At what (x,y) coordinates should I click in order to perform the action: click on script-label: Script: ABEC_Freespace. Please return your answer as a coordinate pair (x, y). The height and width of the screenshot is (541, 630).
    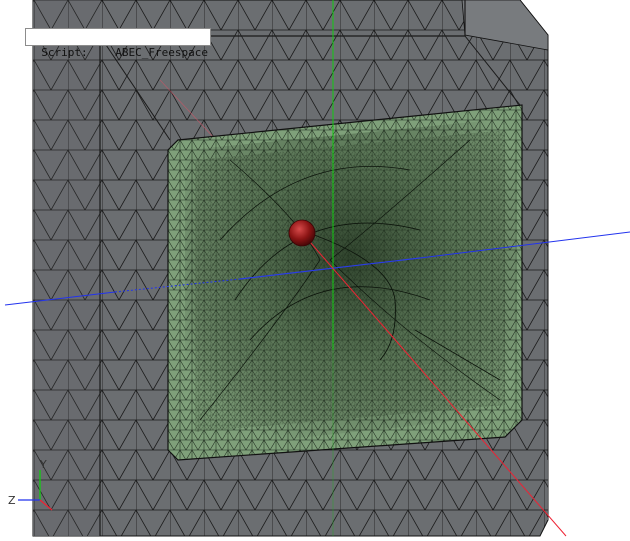
    Looking at the image, I should click on (118, 43).